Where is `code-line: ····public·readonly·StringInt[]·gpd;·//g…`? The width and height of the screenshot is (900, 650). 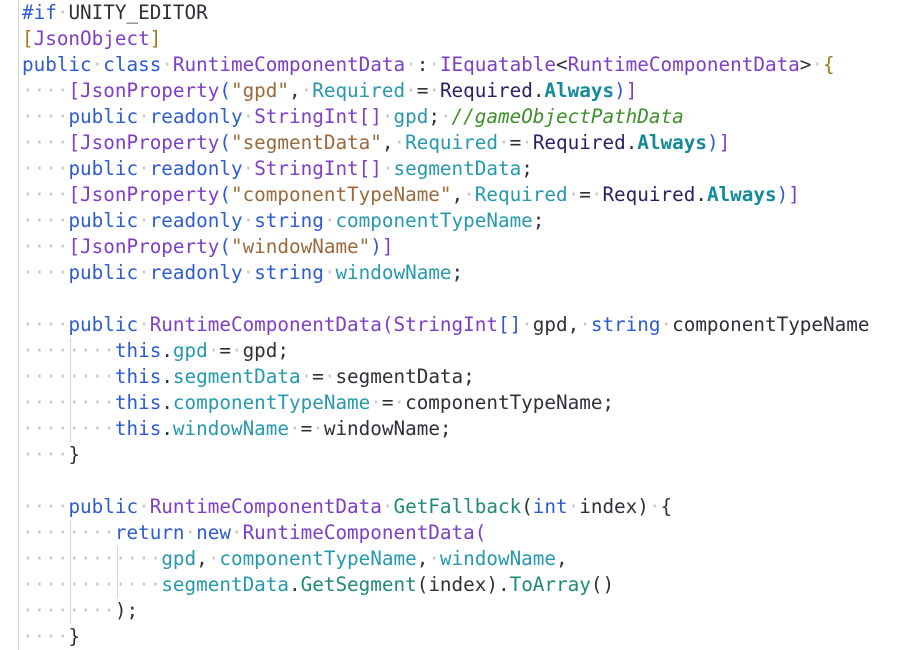 code-line: ····public·readonly·StringInt[]·gpd;·//g… is located at coordinates (445, 117).